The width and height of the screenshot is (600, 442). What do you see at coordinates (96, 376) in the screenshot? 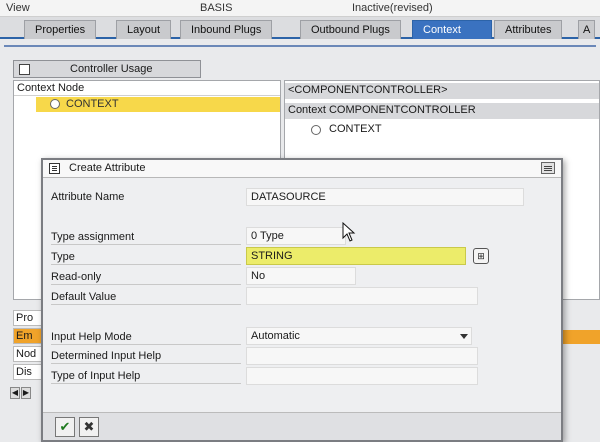
I see `type-of-input-help-label: Type of Input Help` at bounding box center [96, 376].